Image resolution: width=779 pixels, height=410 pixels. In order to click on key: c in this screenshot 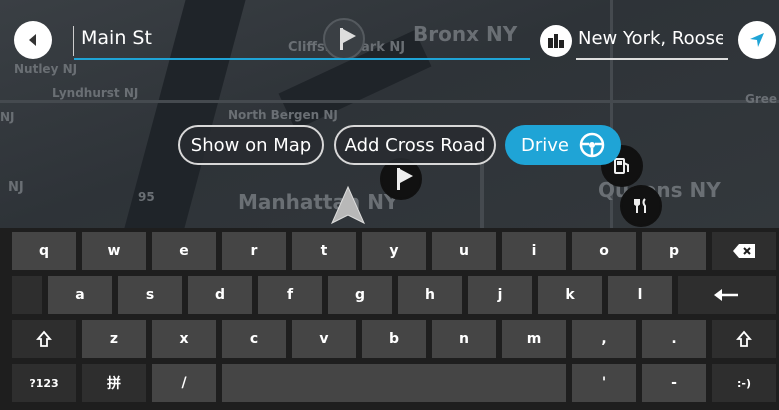, I will do `click(254, 339)`.